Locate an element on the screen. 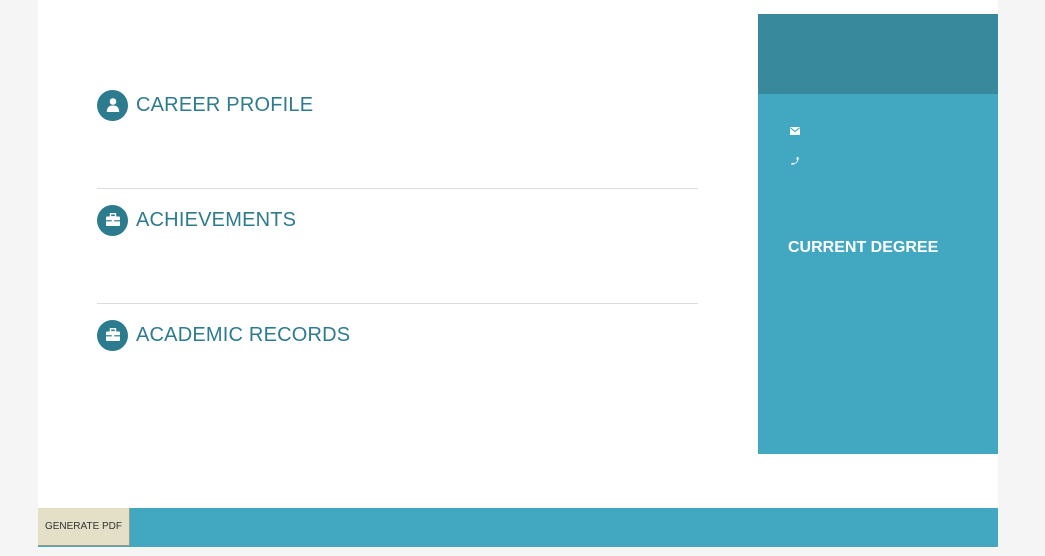 The height and width of the screenshot is (556, 1045). section-label: ACADEMIC RECORDS is located at coordinates (243, 334).